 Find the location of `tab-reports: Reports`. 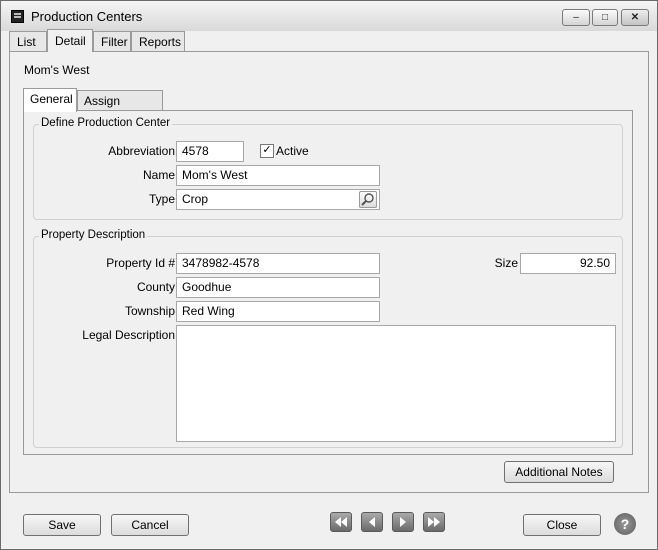

tab-reports: Reports is located at coordinates (158, 41).